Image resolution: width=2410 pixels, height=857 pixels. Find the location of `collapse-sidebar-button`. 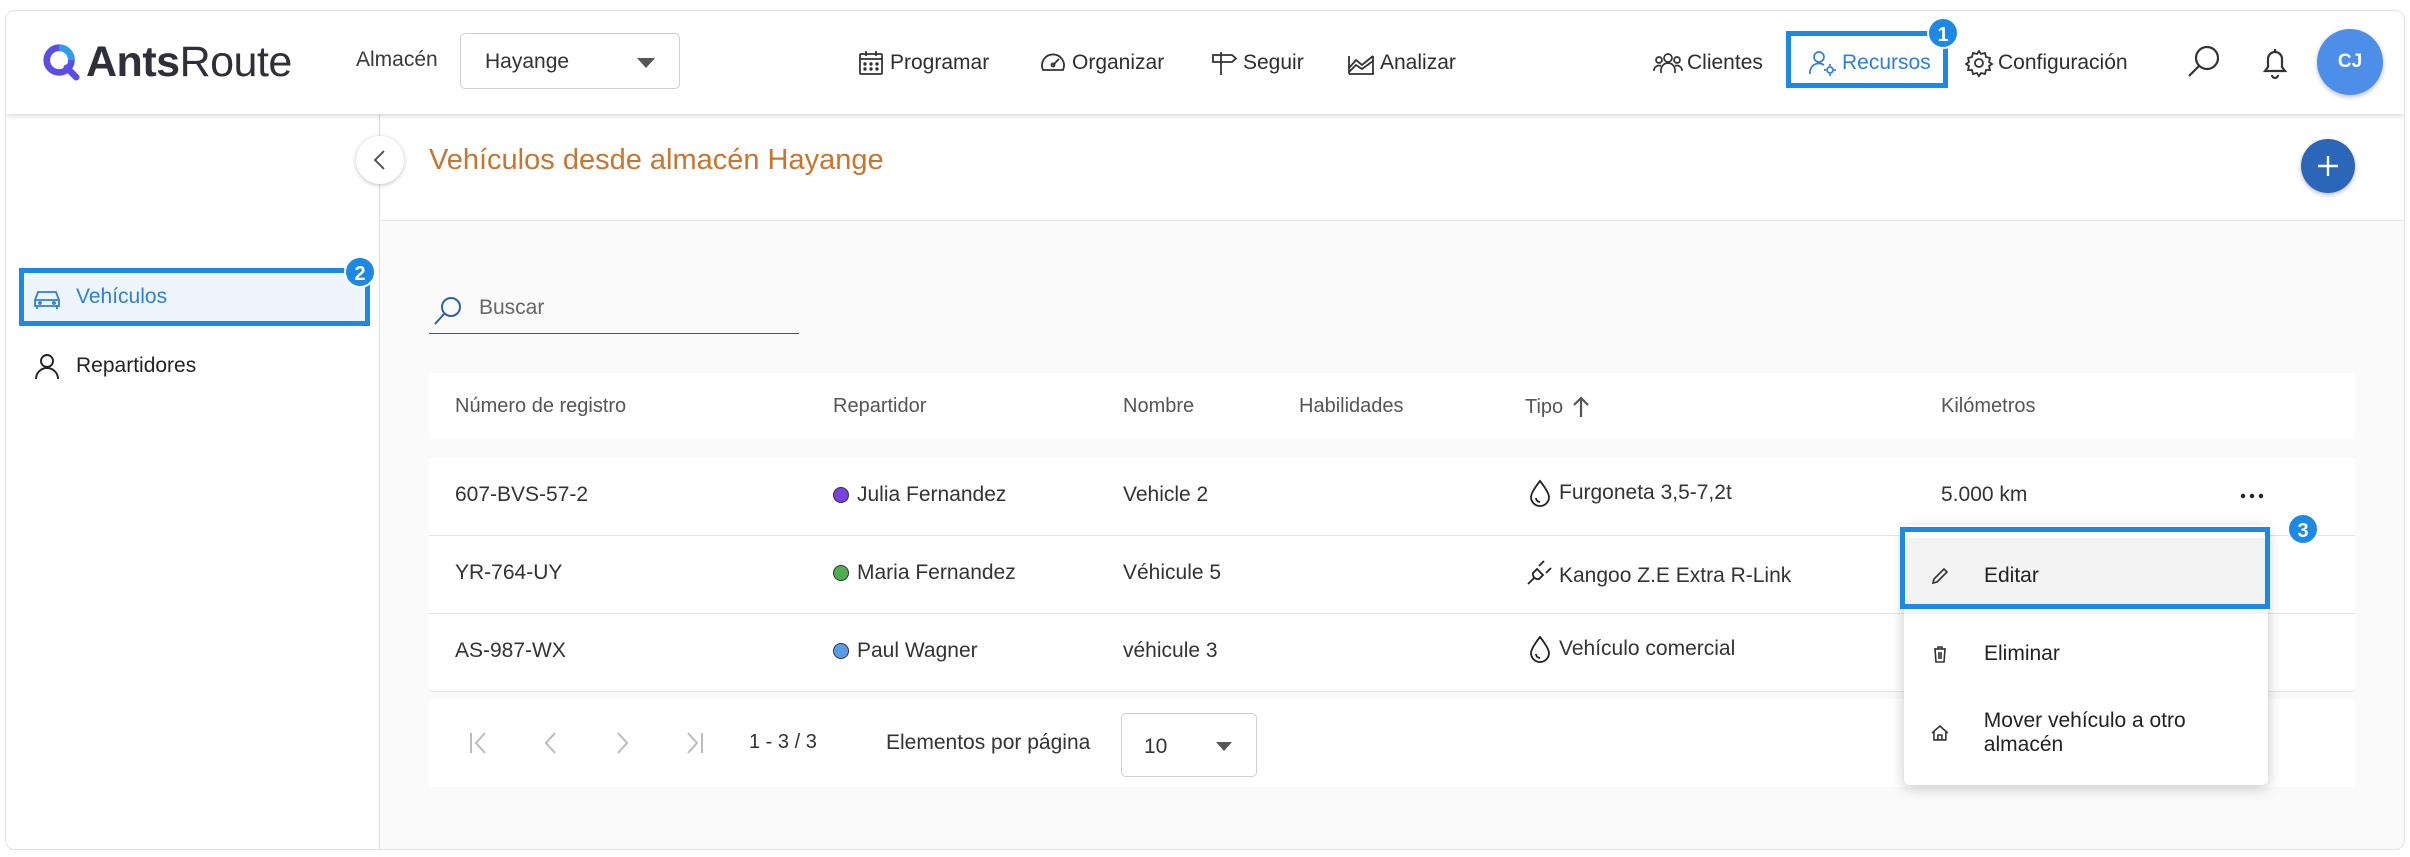

collapse-sidebar-button is located at coordinates (380, 160).